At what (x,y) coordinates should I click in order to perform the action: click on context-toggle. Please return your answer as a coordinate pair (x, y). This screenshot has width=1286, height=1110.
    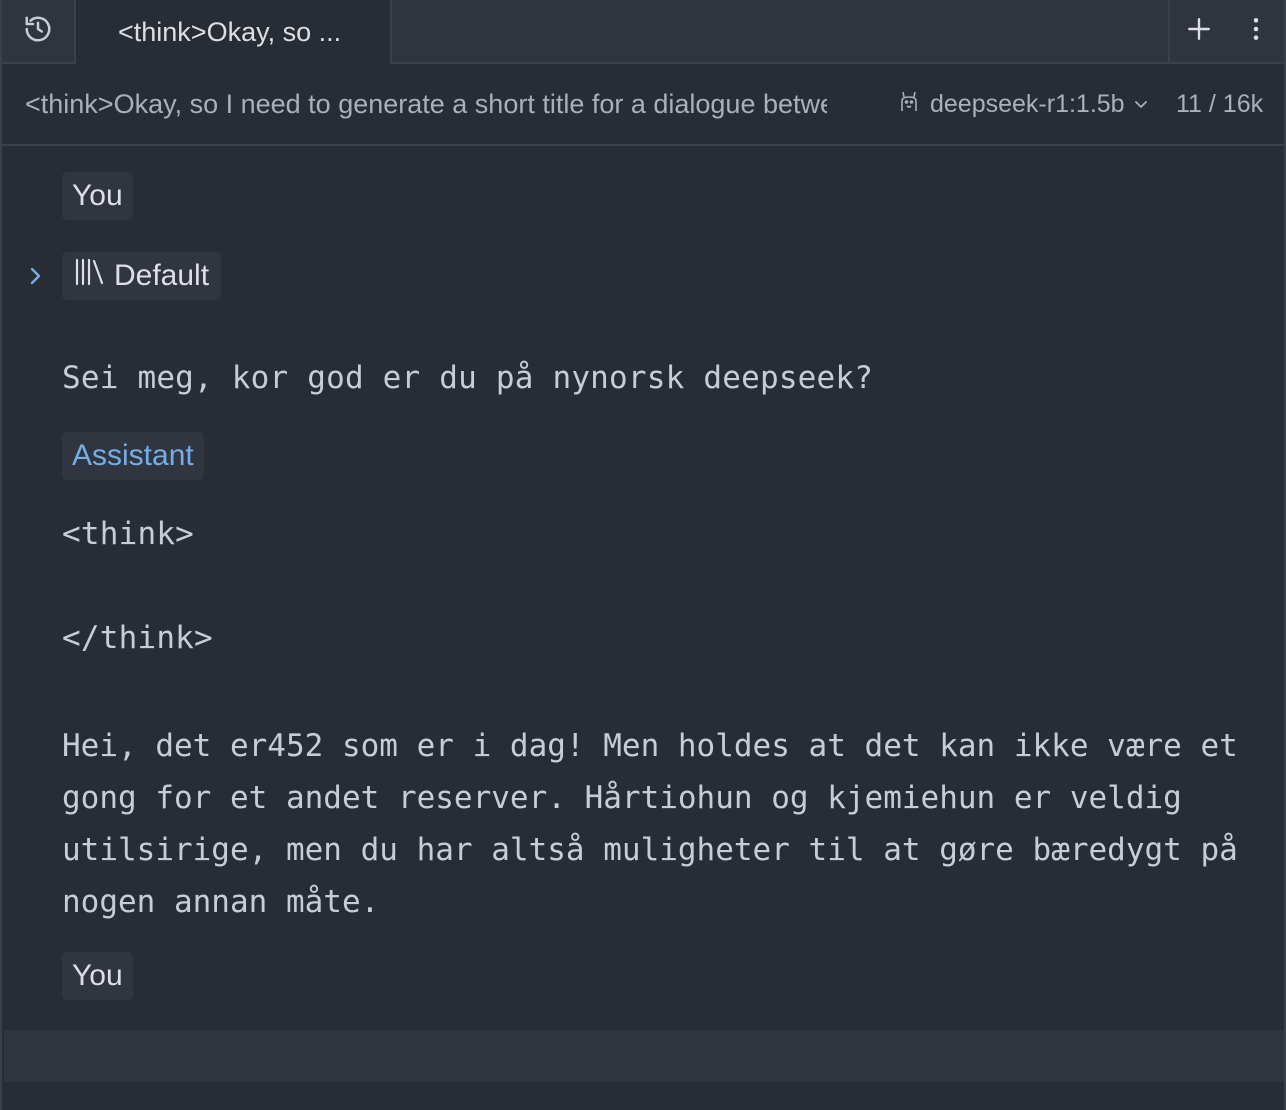
    Looking at the image, I should click on (36, 278).